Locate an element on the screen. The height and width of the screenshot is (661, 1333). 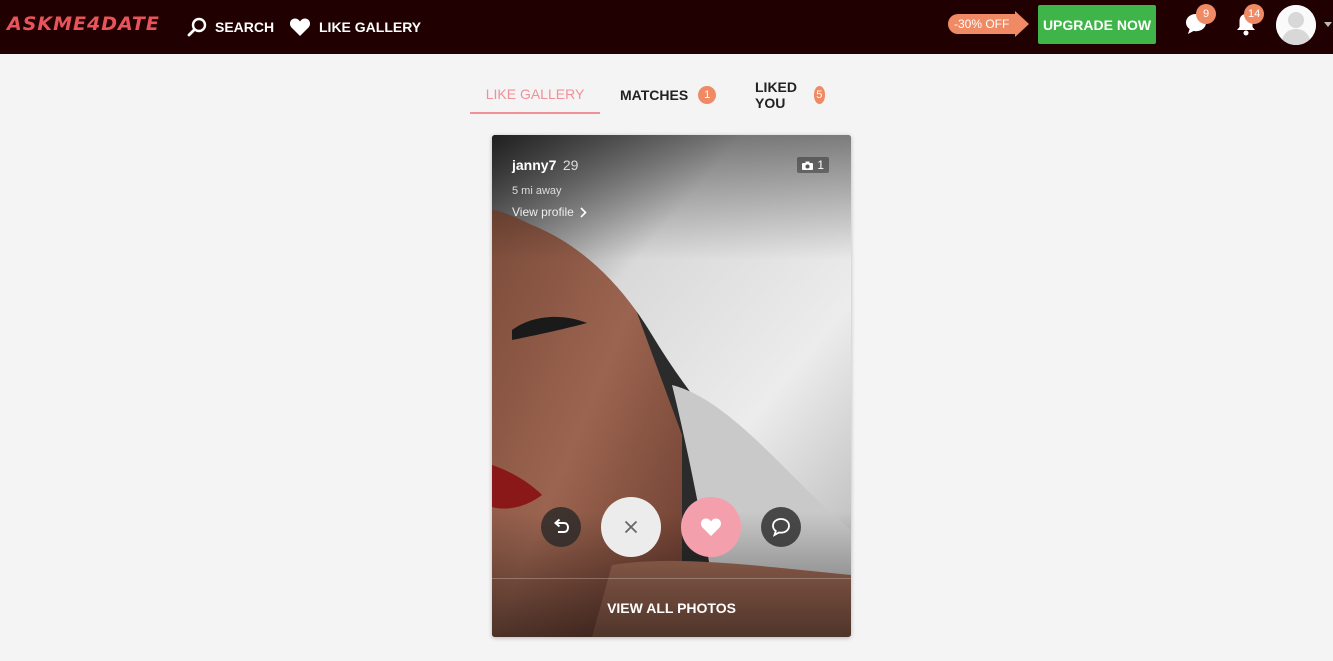
undo-button is located at coordinates (561, 527).